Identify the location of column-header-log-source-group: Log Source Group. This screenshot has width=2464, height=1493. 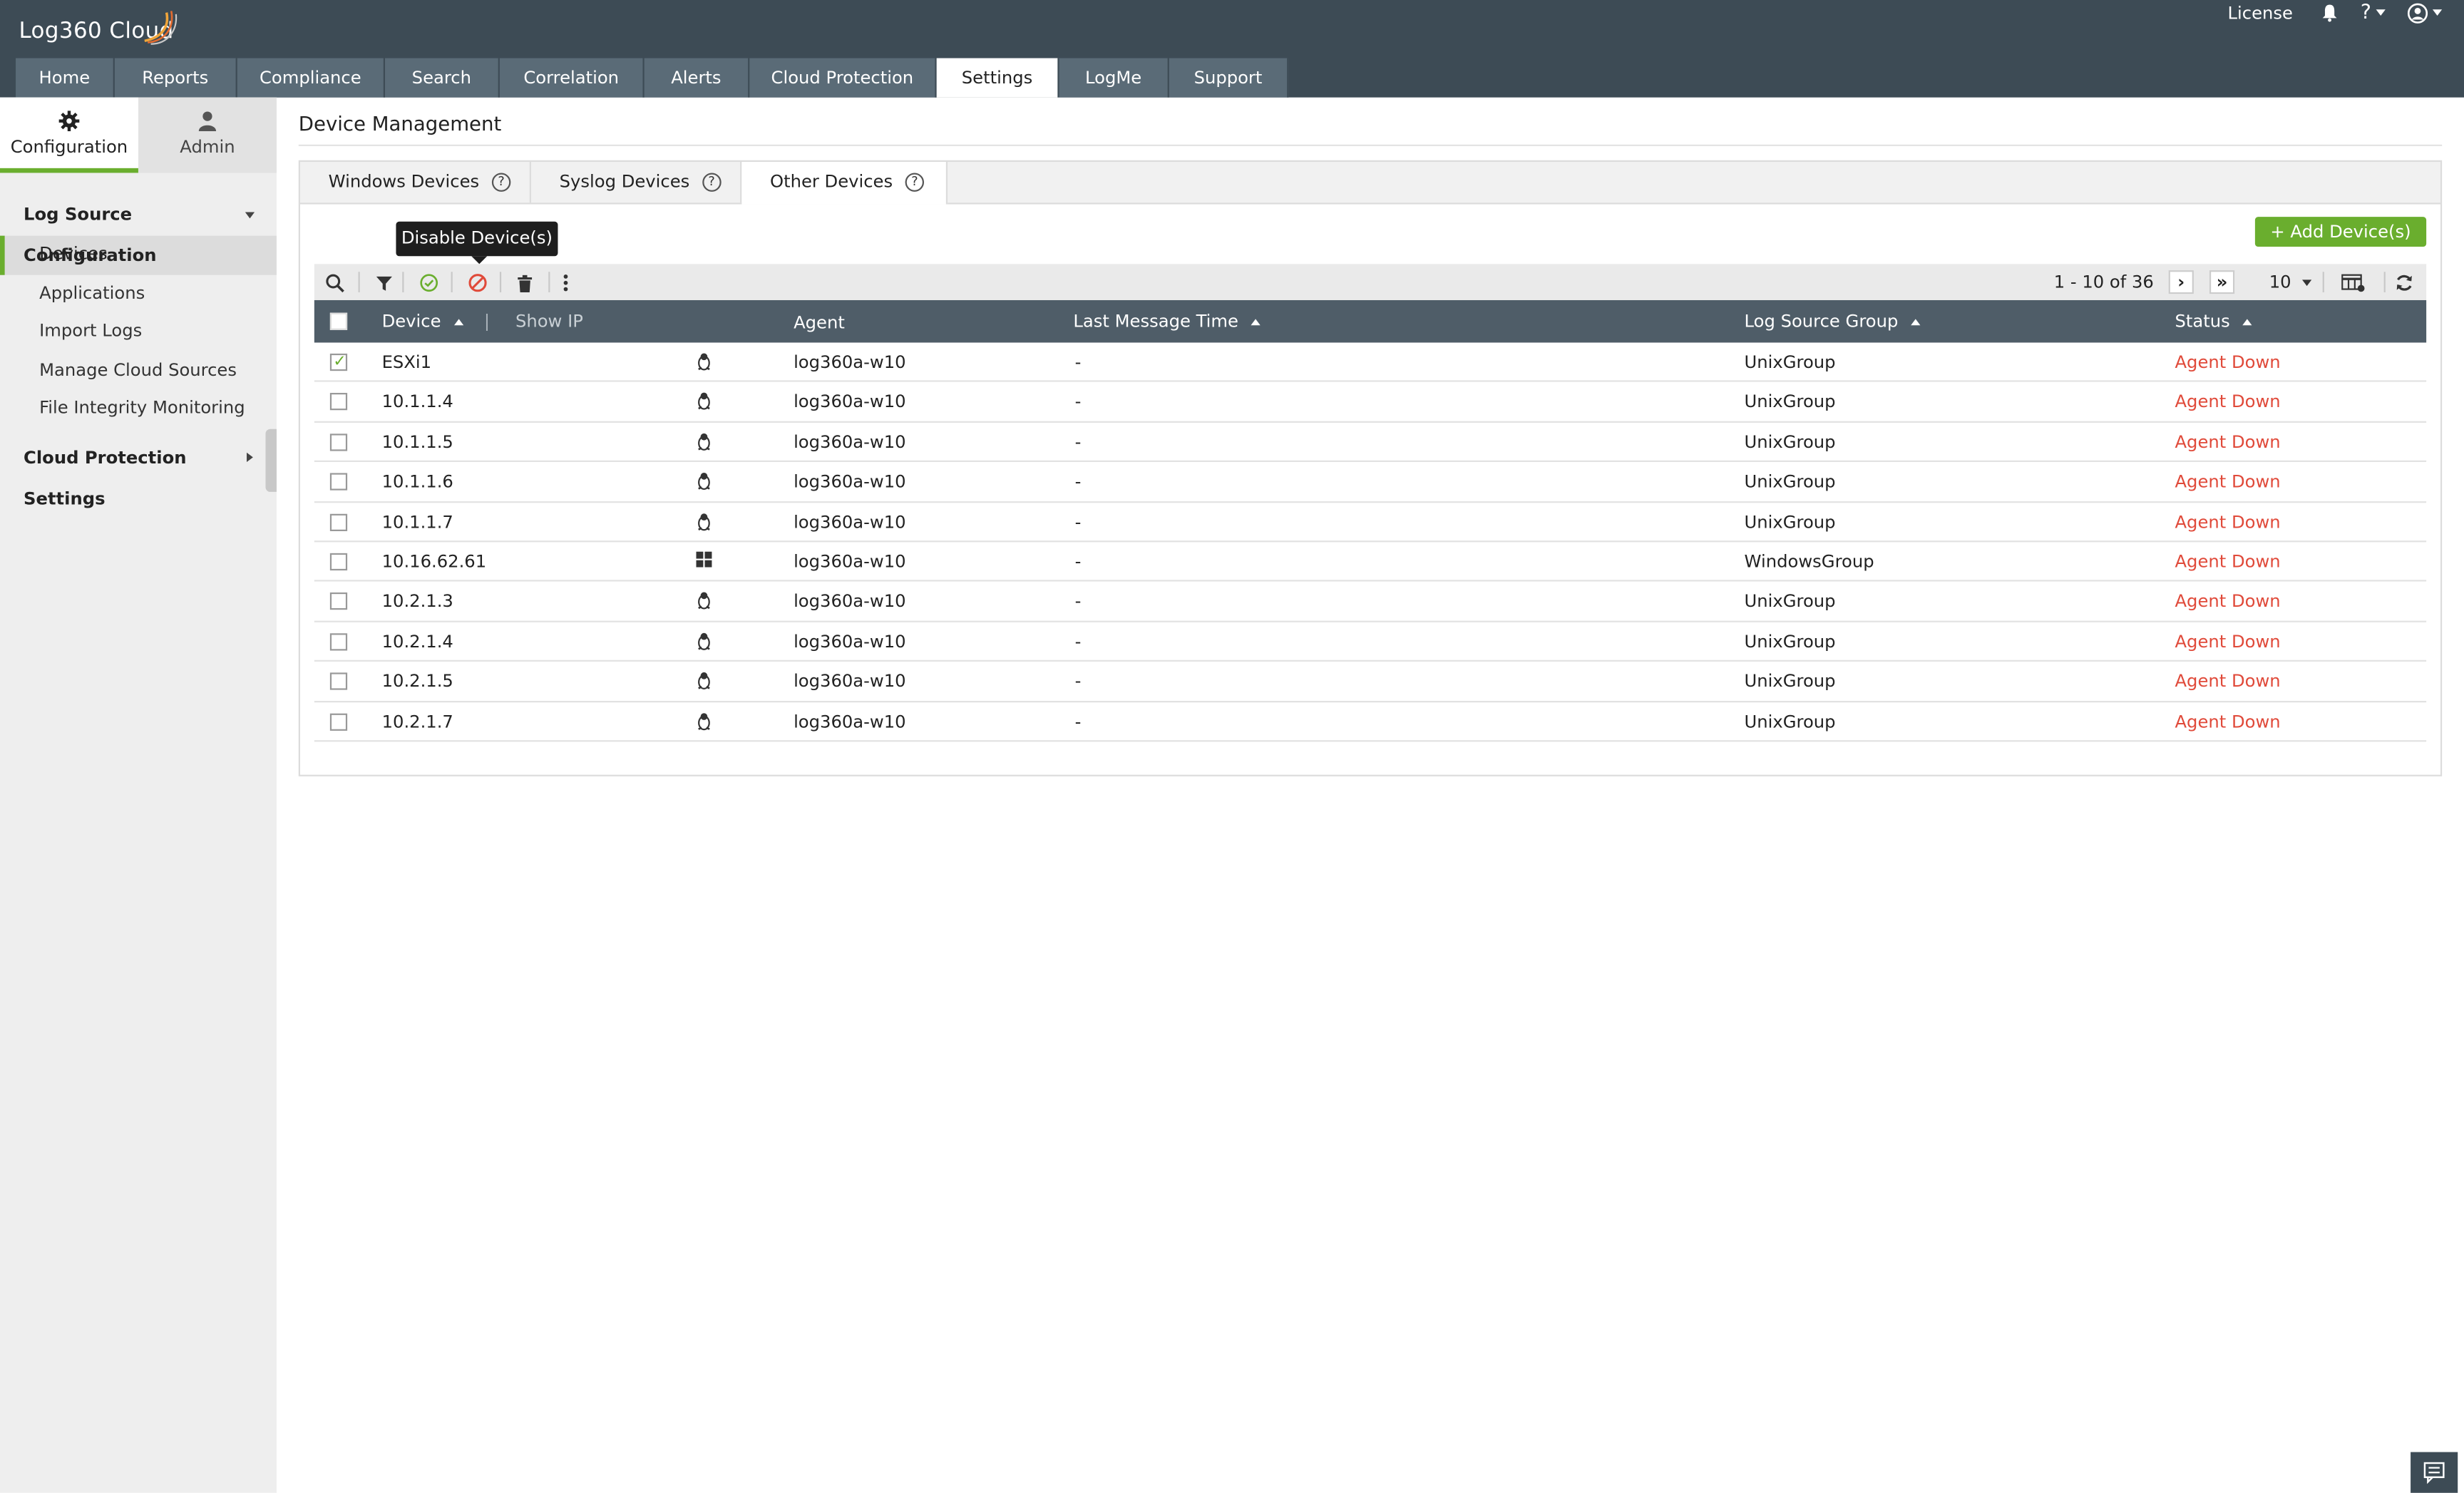
(1833, 321).